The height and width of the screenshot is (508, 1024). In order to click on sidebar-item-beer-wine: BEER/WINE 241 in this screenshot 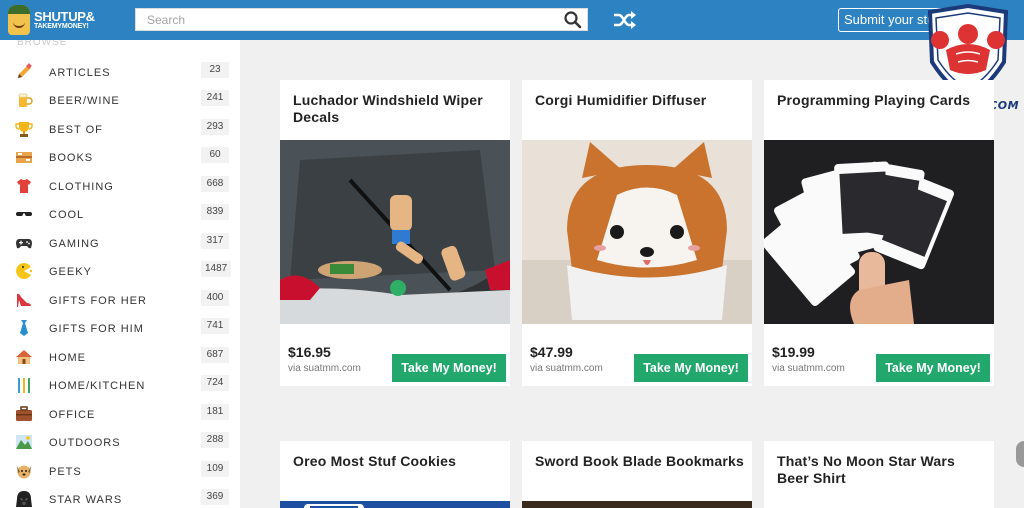, I will do `click(120, 101)`.